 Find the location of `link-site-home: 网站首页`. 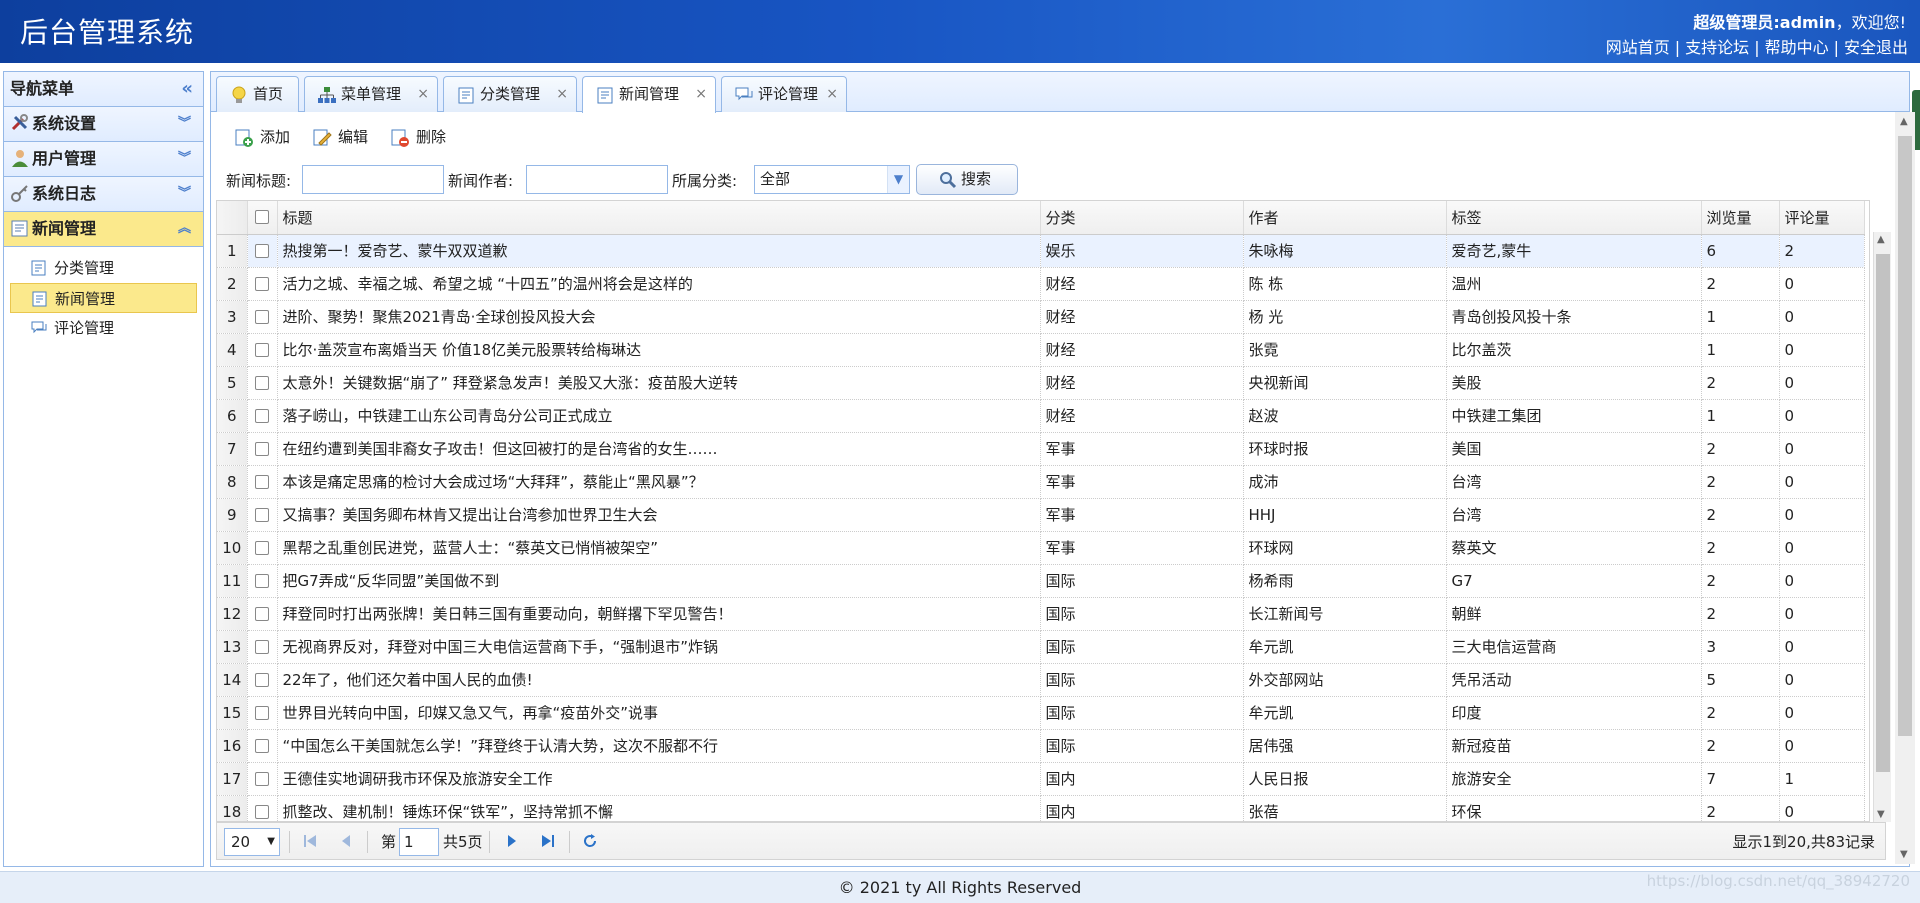

link-site-home: 网站首页 is located at coordinates (1638, 47).